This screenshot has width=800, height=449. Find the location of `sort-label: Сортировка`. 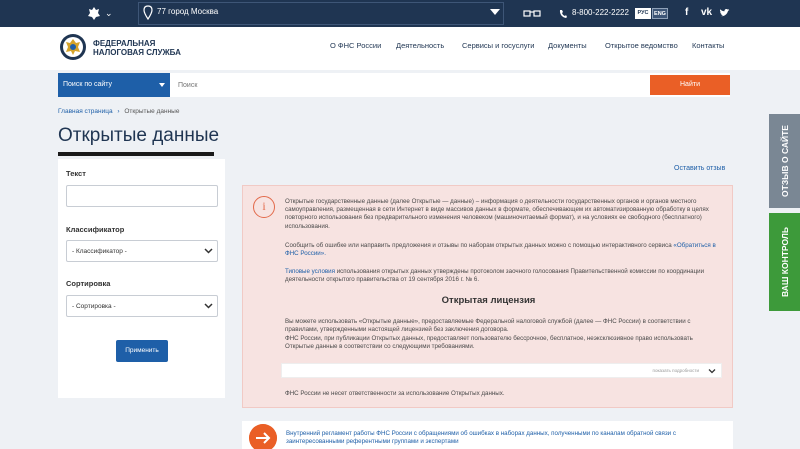

sort-label: Сортировка is located at coordinates (88, 283).